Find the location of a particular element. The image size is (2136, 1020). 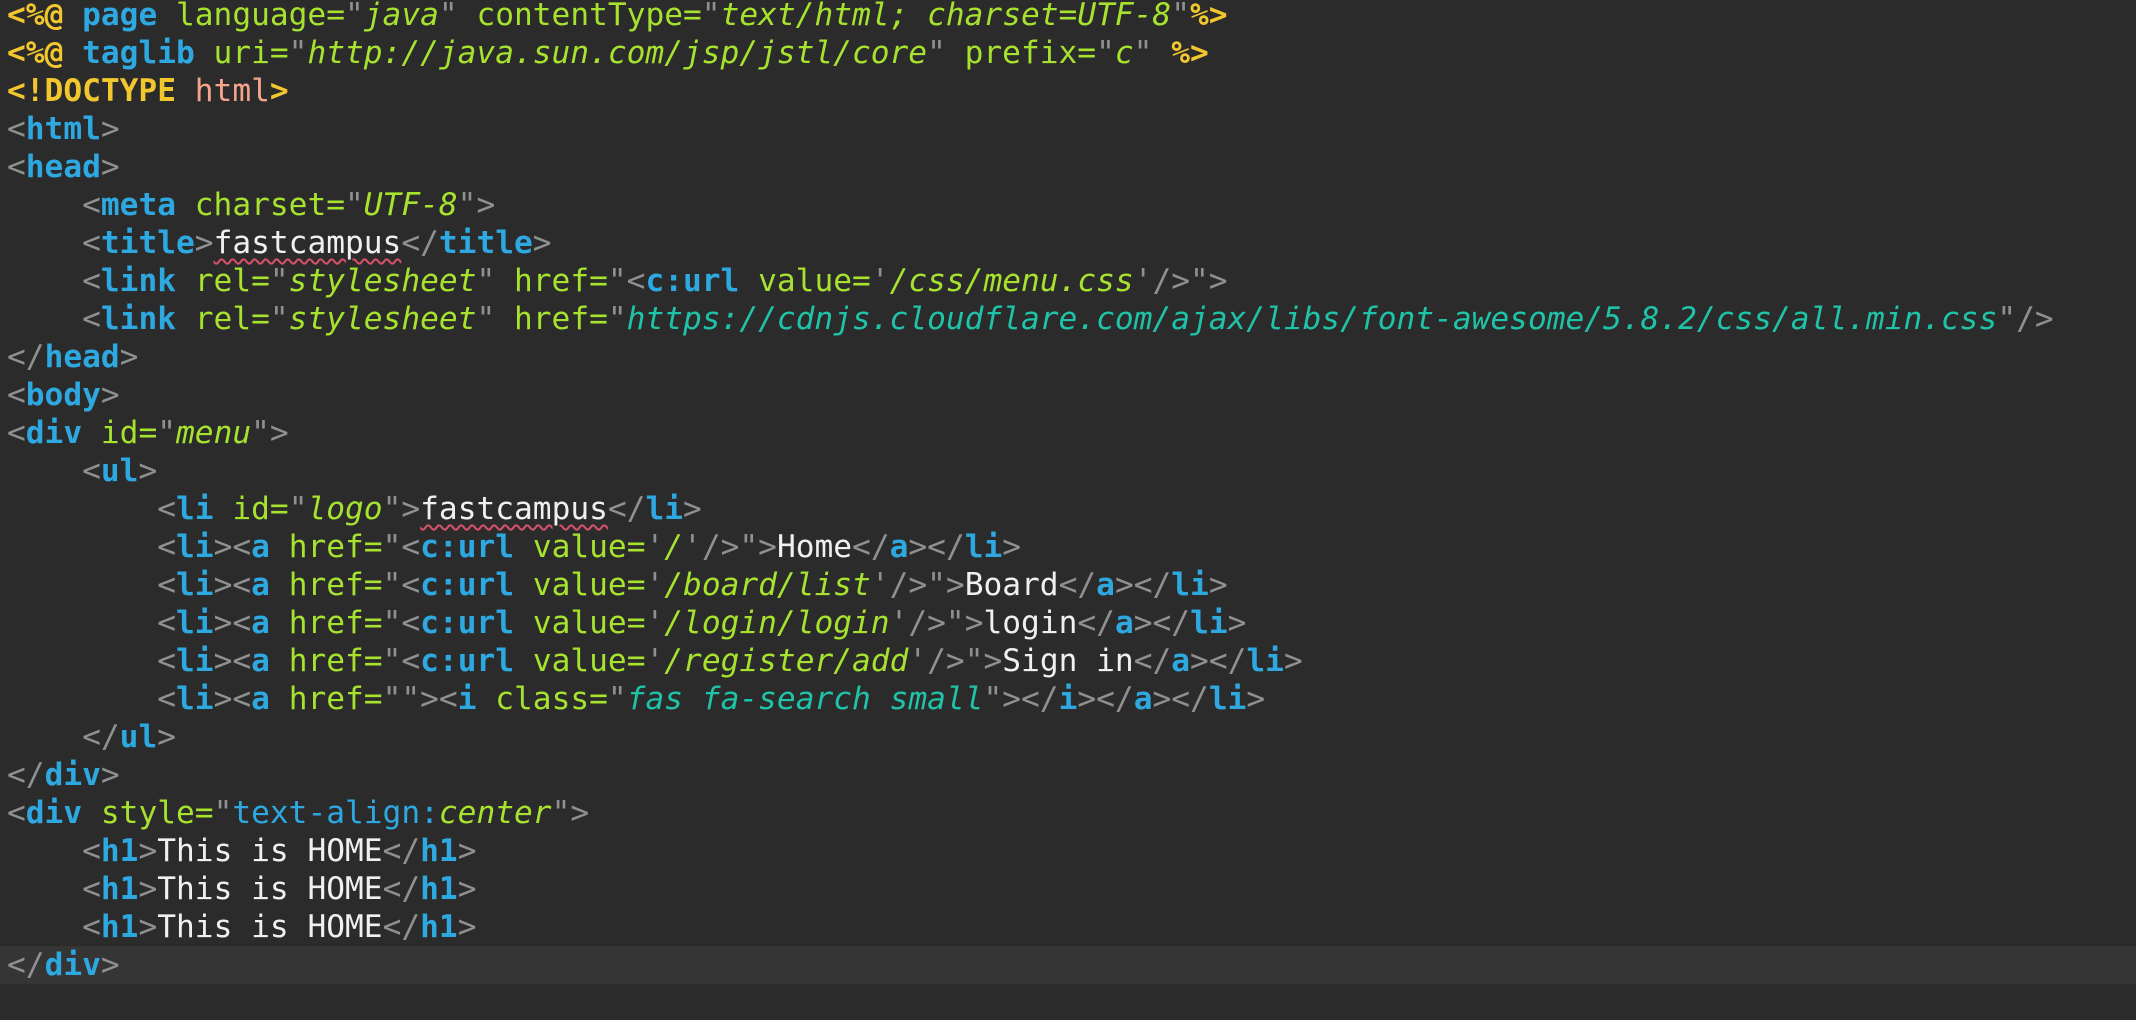

code-line: <body> is located at coordinates (63, 395).